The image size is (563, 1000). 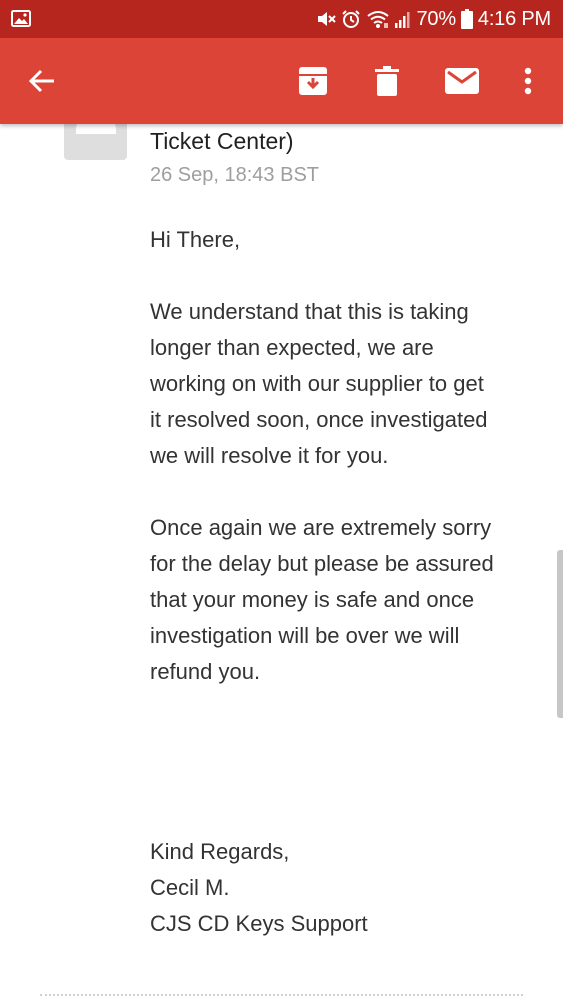 What do you see at coordinates (514, 19) in the screenshot?
I see `status-time: 4:16 PM` at bounding box center [514, 19].